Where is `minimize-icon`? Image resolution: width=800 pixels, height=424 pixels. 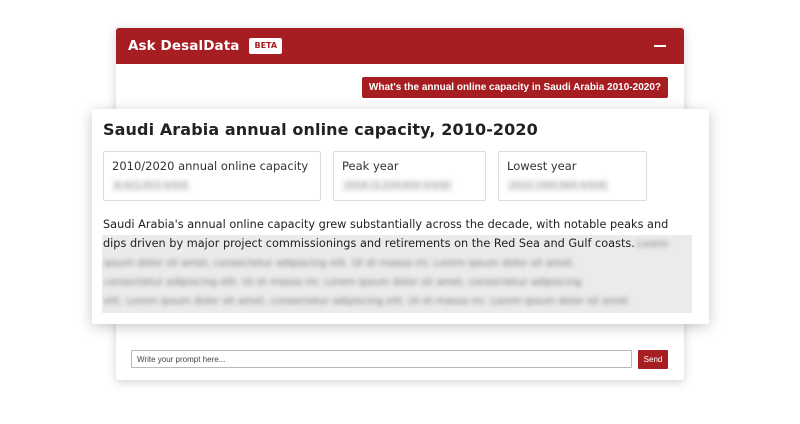
minimize-icon is located at coordinates (660, 46).